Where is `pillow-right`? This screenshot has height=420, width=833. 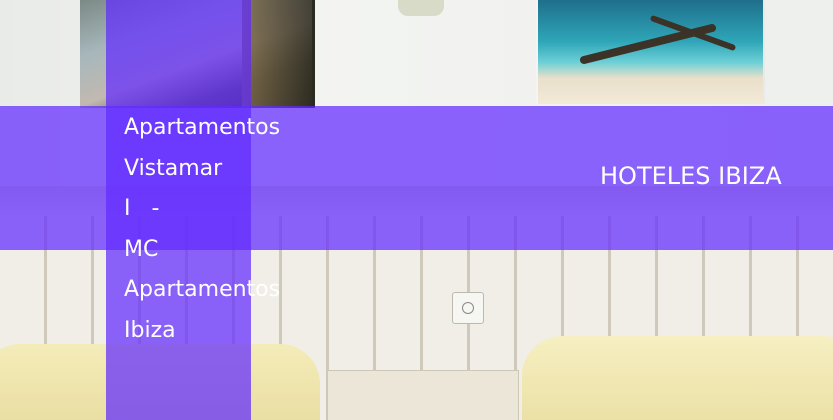 pillow-right is located at coordinates (677, 378).